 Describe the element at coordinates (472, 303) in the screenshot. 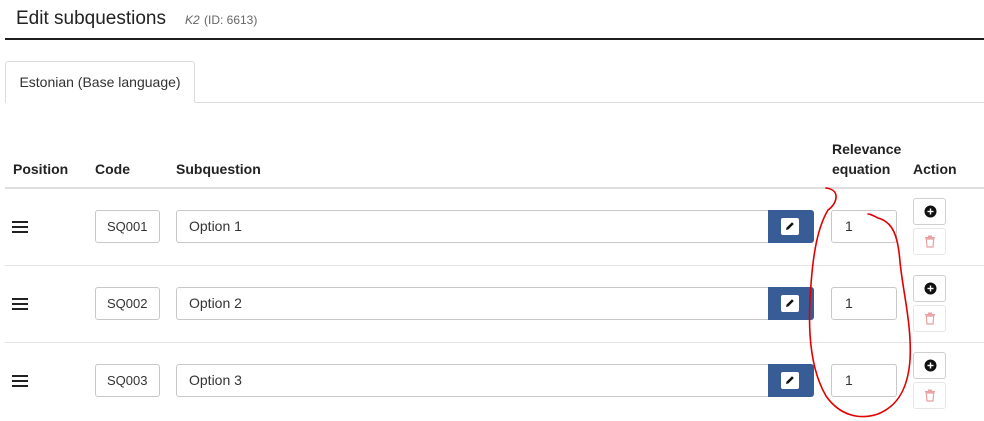

I see `subquestion-input: Option 2` at that location.